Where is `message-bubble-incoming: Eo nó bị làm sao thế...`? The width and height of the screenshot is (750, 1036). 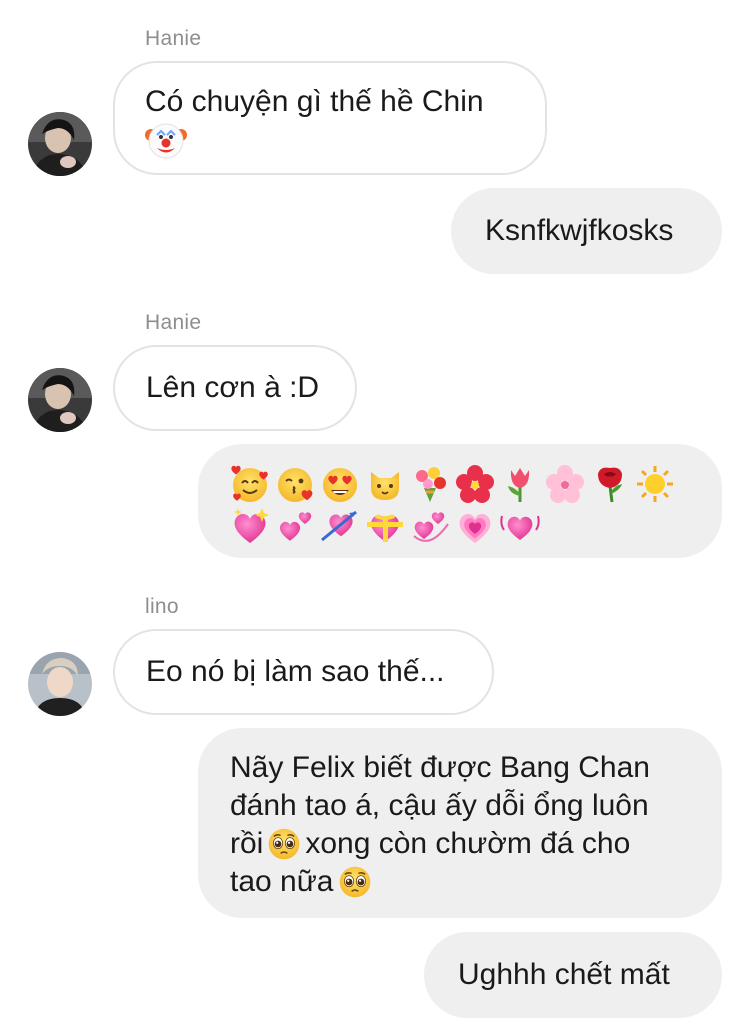 message-bubble-incoming: Eo nó bị làm sao thế... is located at coordinates (303, 672).